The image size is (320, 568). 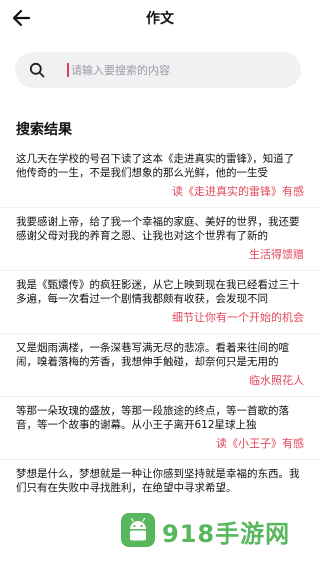 I want to click on result-title: 读《走进真实的雷锋》有感, so click(x=160, y=192).